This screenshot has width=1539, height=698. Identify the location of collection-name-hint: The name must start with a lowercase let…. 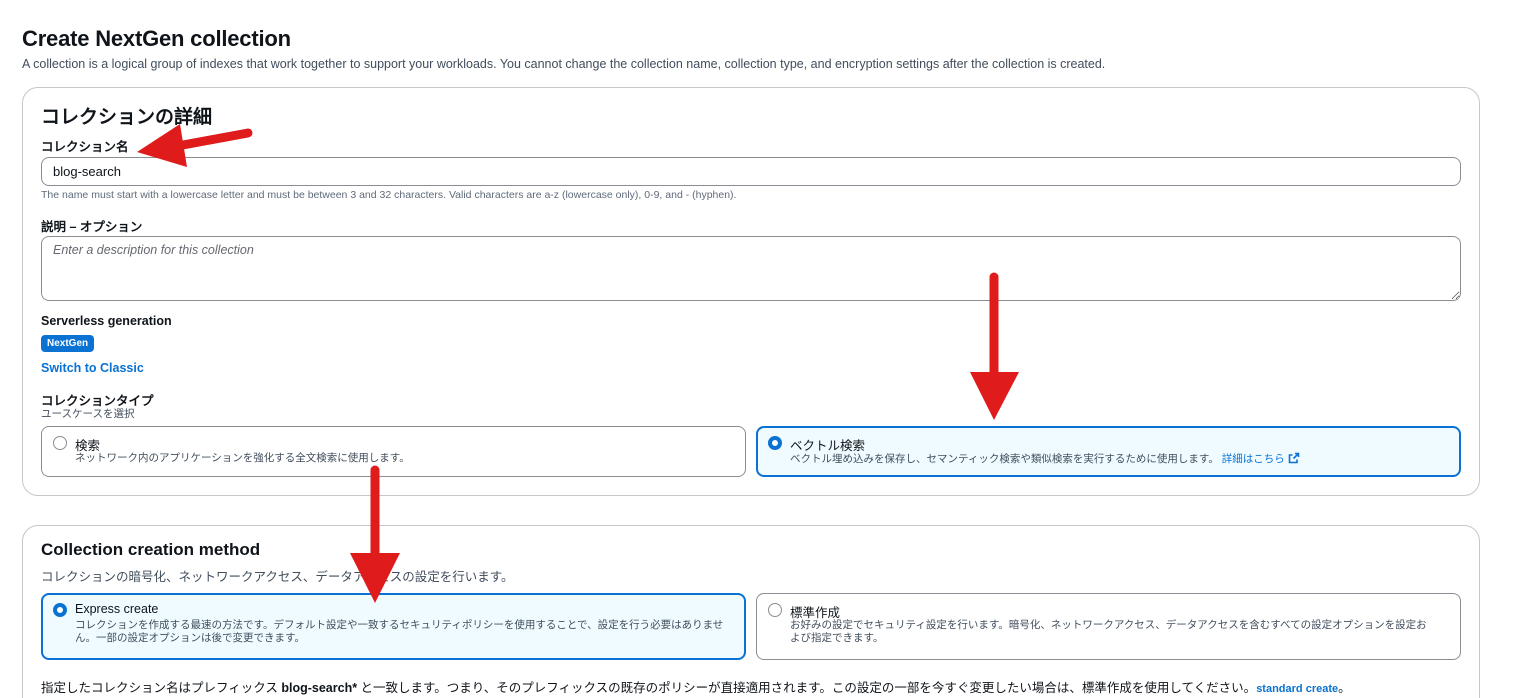
(389, 195).